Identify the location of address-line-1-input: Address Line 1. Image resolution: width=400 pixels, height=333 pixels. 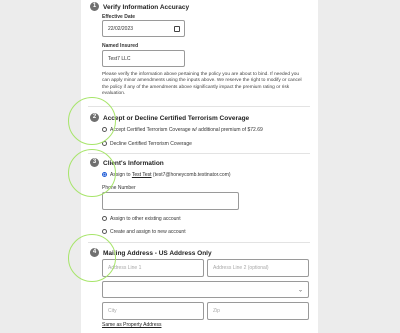
(153, 268).